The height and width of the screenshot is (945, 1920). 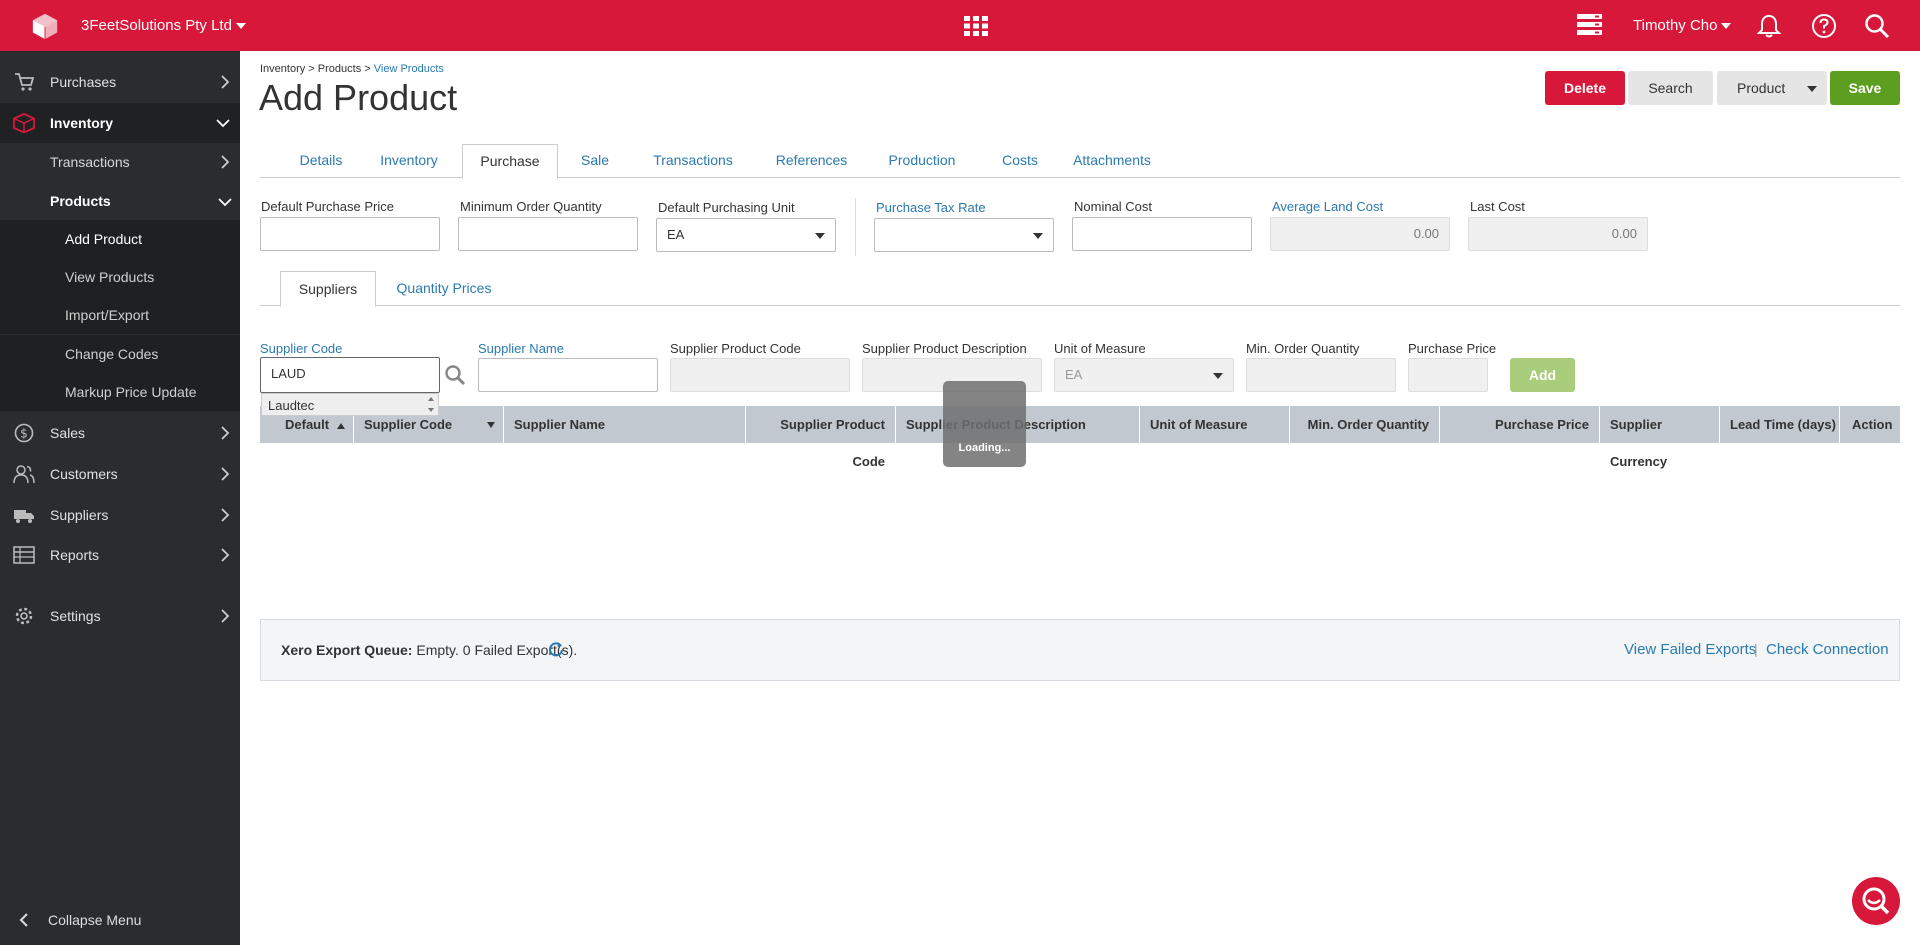 What do you see at coordinates (409, 161) in the screenshot?
I see `tab-inventory: Inventory` at bounding box center [409, 161].